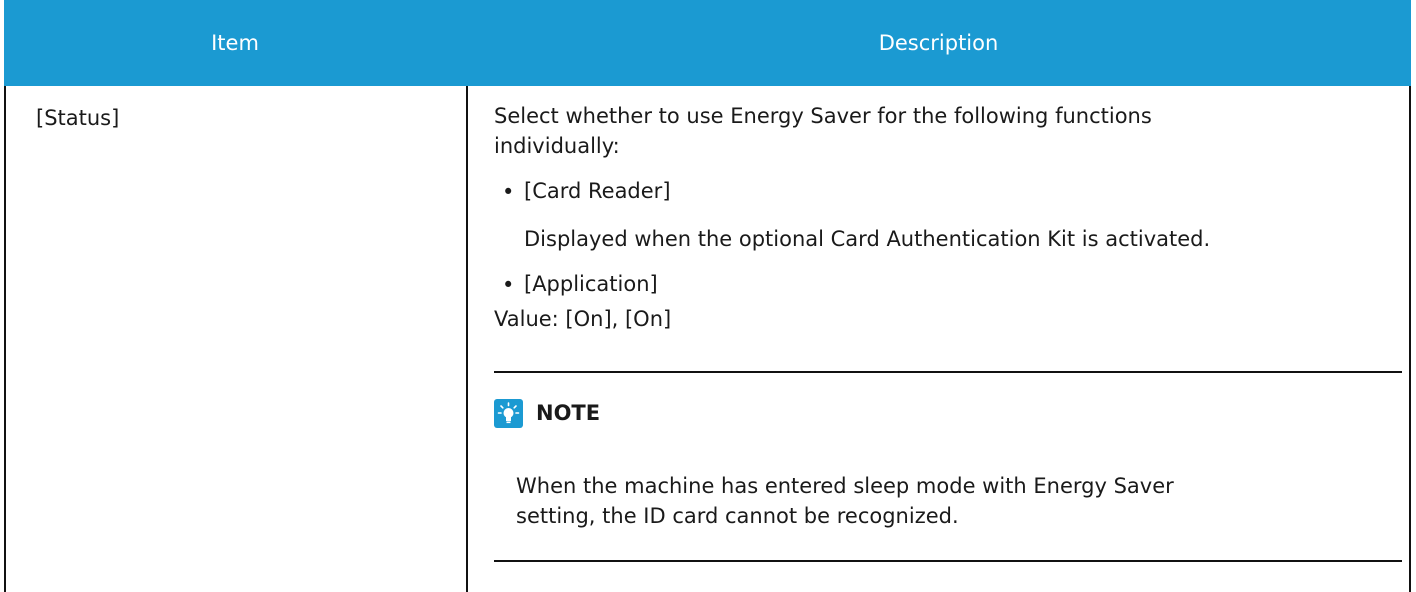  I want to click on column-divider, so click(467, 339).